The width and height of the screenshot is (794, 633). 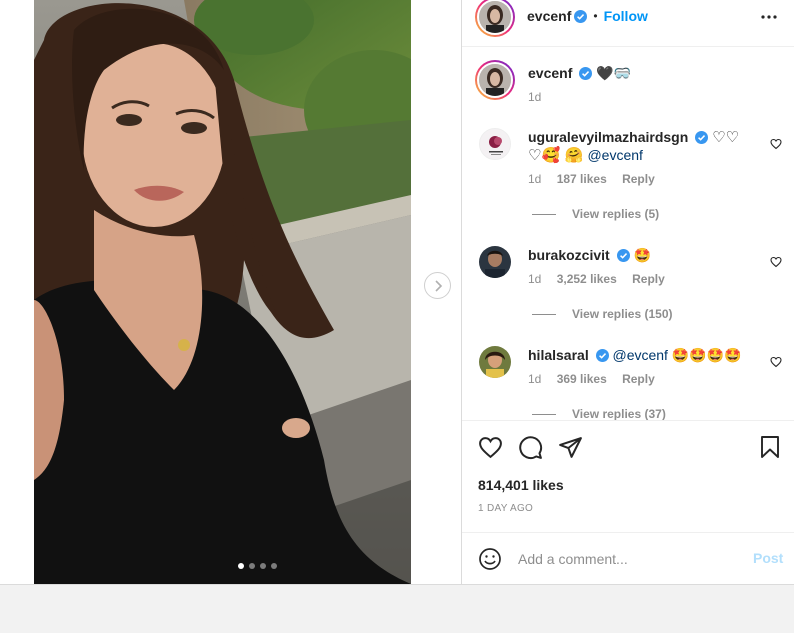 I want to click on comment-text: burakozcivit 🤩, so click(x=589, y=255).